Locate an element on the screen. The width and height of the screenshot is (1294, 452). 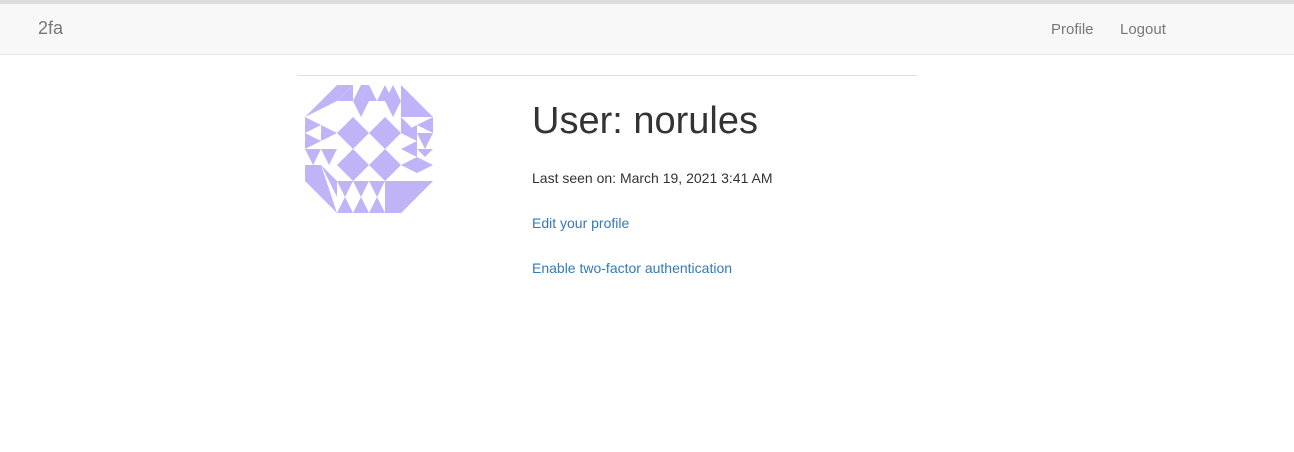
brand-link: 2fa is located at coordinates (50, 28).